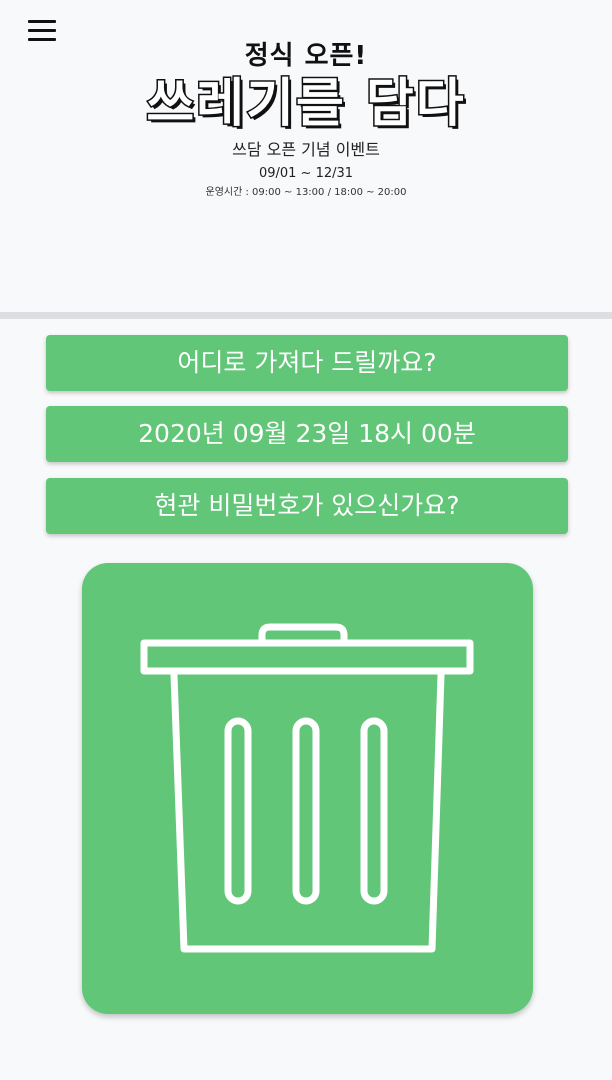  What do you see at coordinates (306, 173) in the screenshot?
I see `banner-dates: 09/01 ~ 12/31` at bounding box center [306, 173].